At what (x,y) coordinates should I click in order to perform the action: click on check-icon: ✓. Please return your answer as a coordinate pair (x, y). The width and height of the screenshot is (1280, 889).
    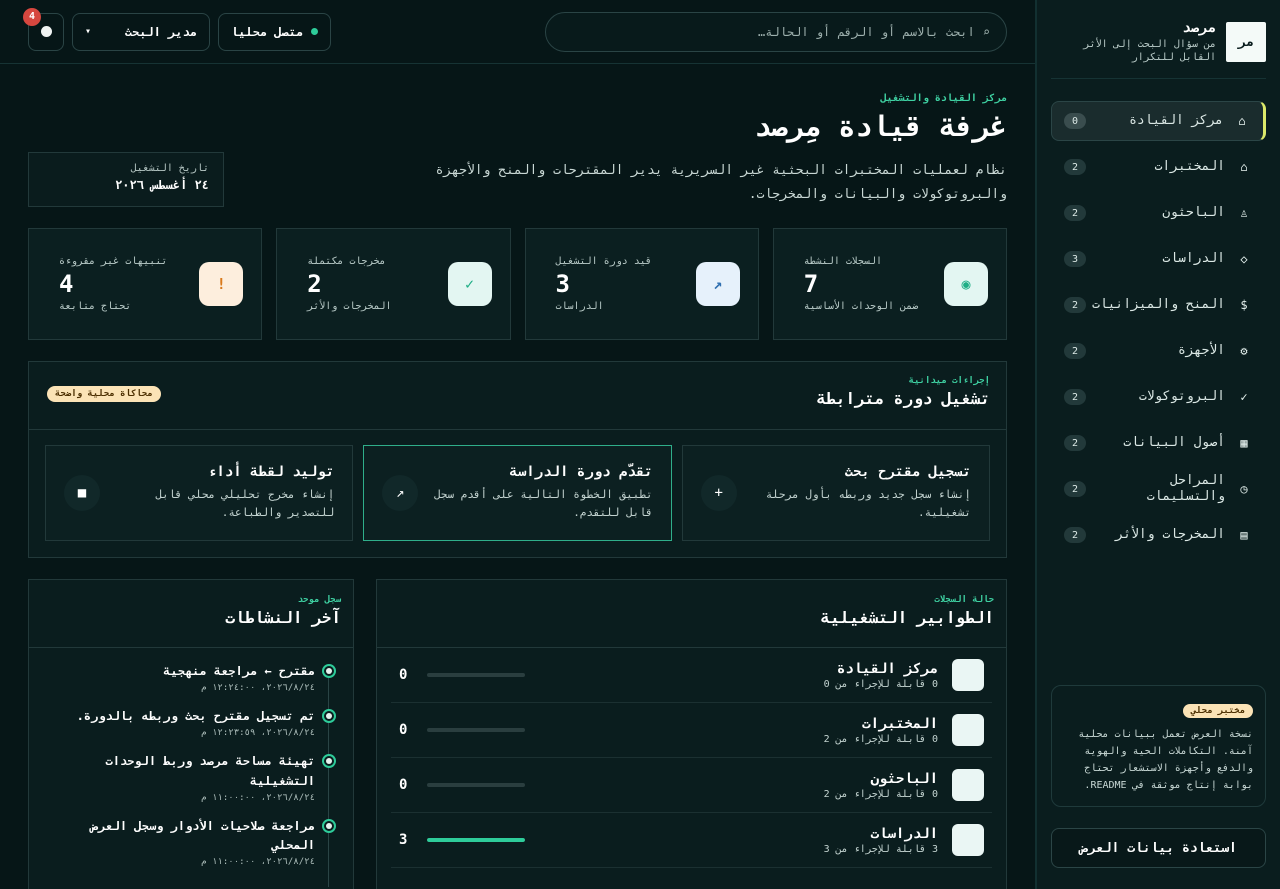
    Looking at the image, I should click on (1244, 397).